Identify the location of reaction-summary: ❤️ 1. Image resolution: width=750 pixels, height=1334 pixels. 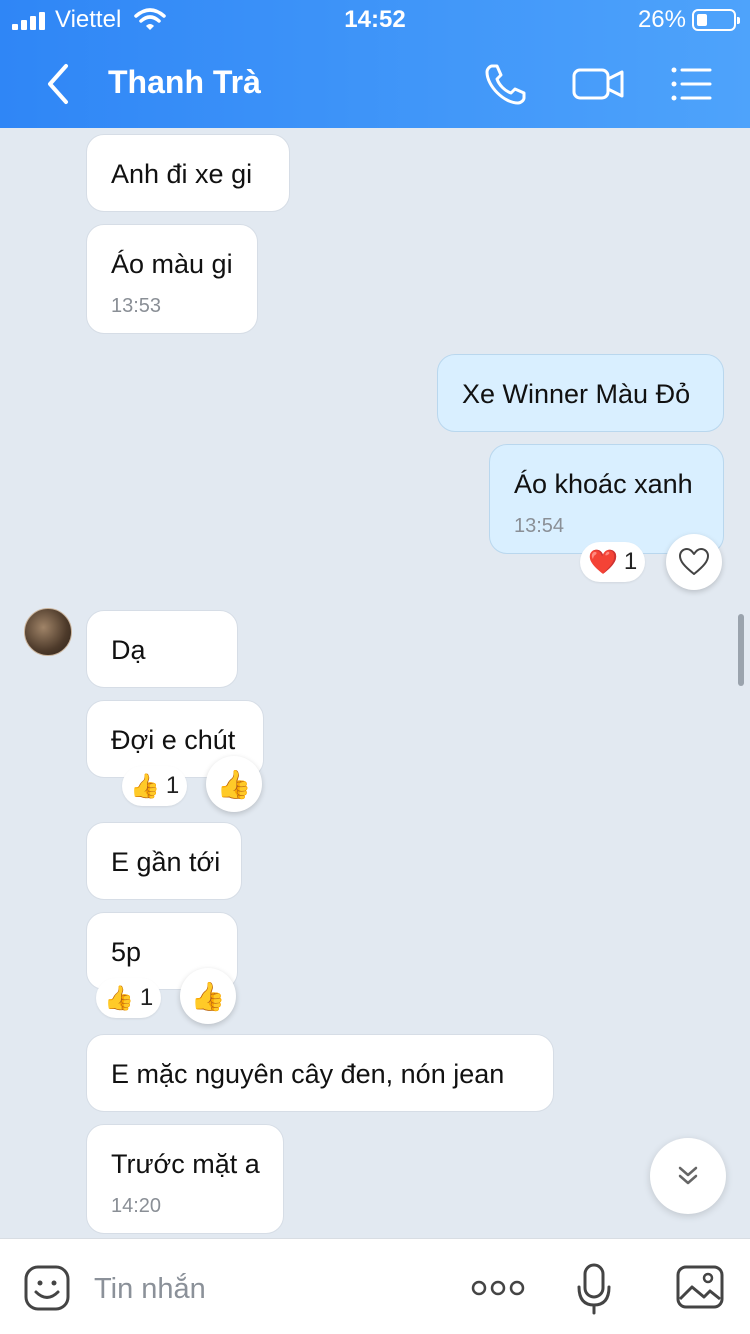
(613, 562).